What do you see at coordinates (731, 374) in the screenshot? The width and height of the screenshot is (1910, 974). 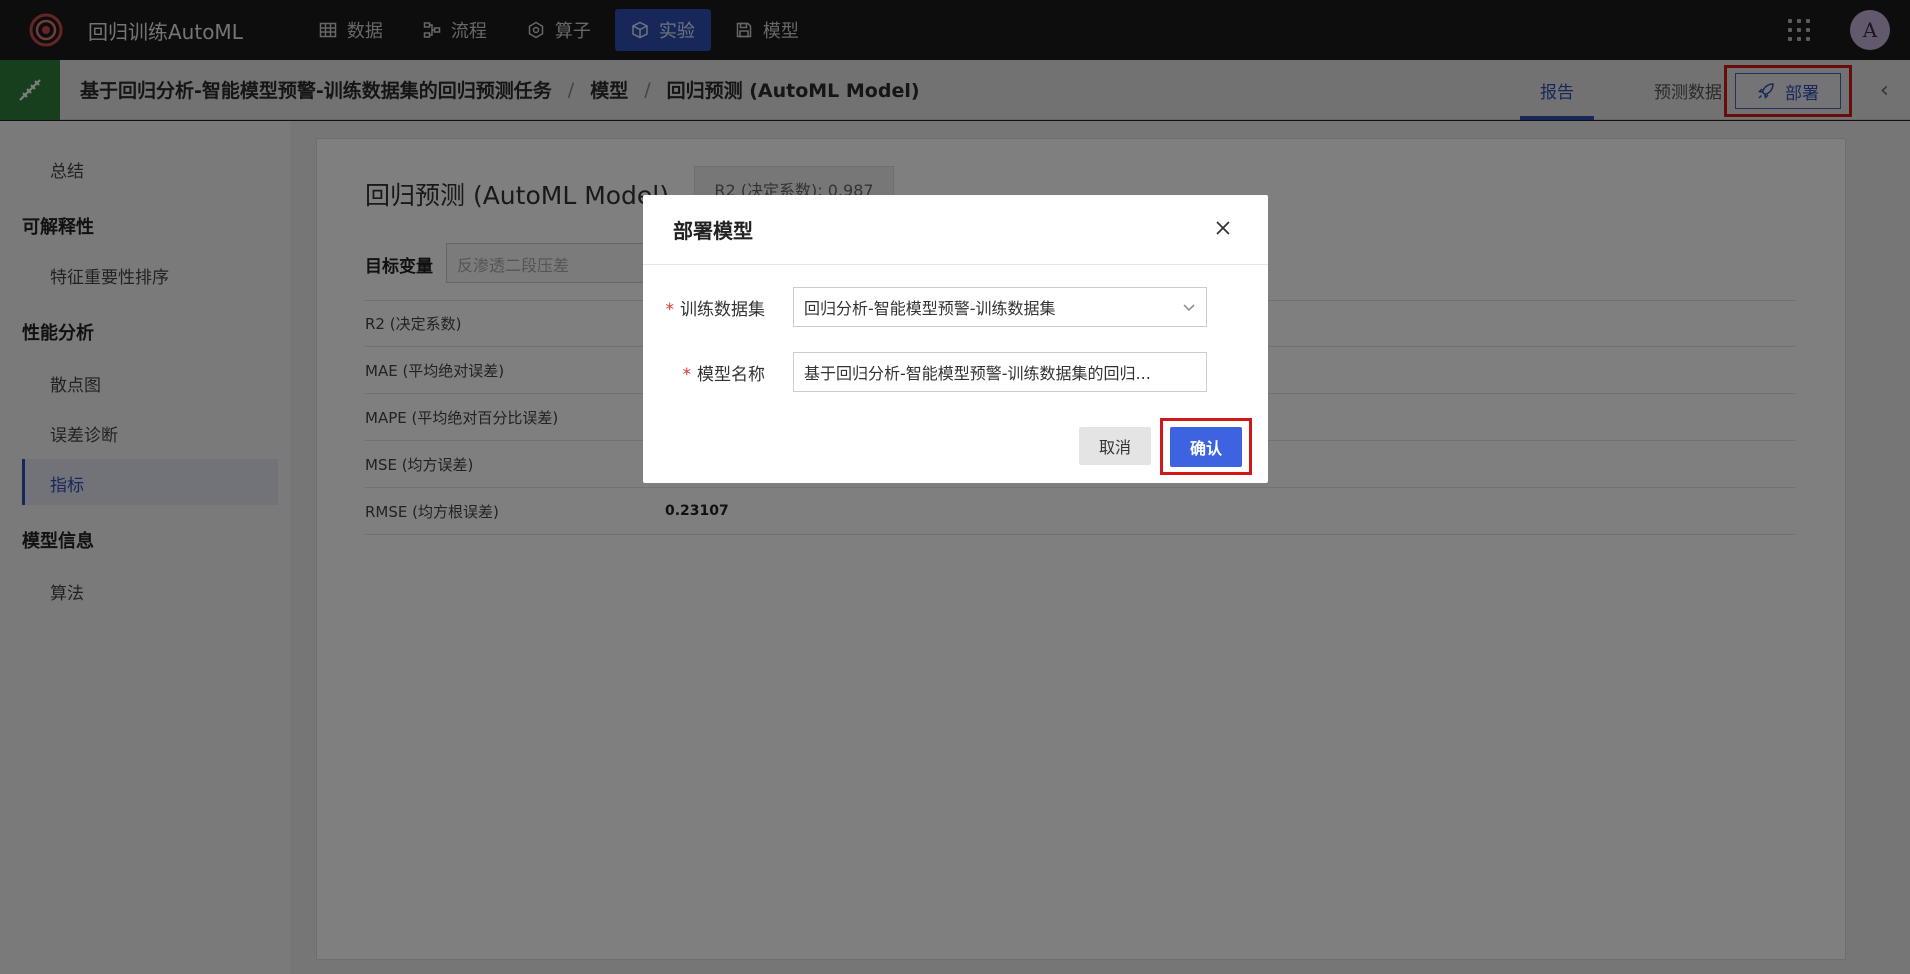 I see `model-name-label-text: 模型名称` at bounding box center [731, 374].